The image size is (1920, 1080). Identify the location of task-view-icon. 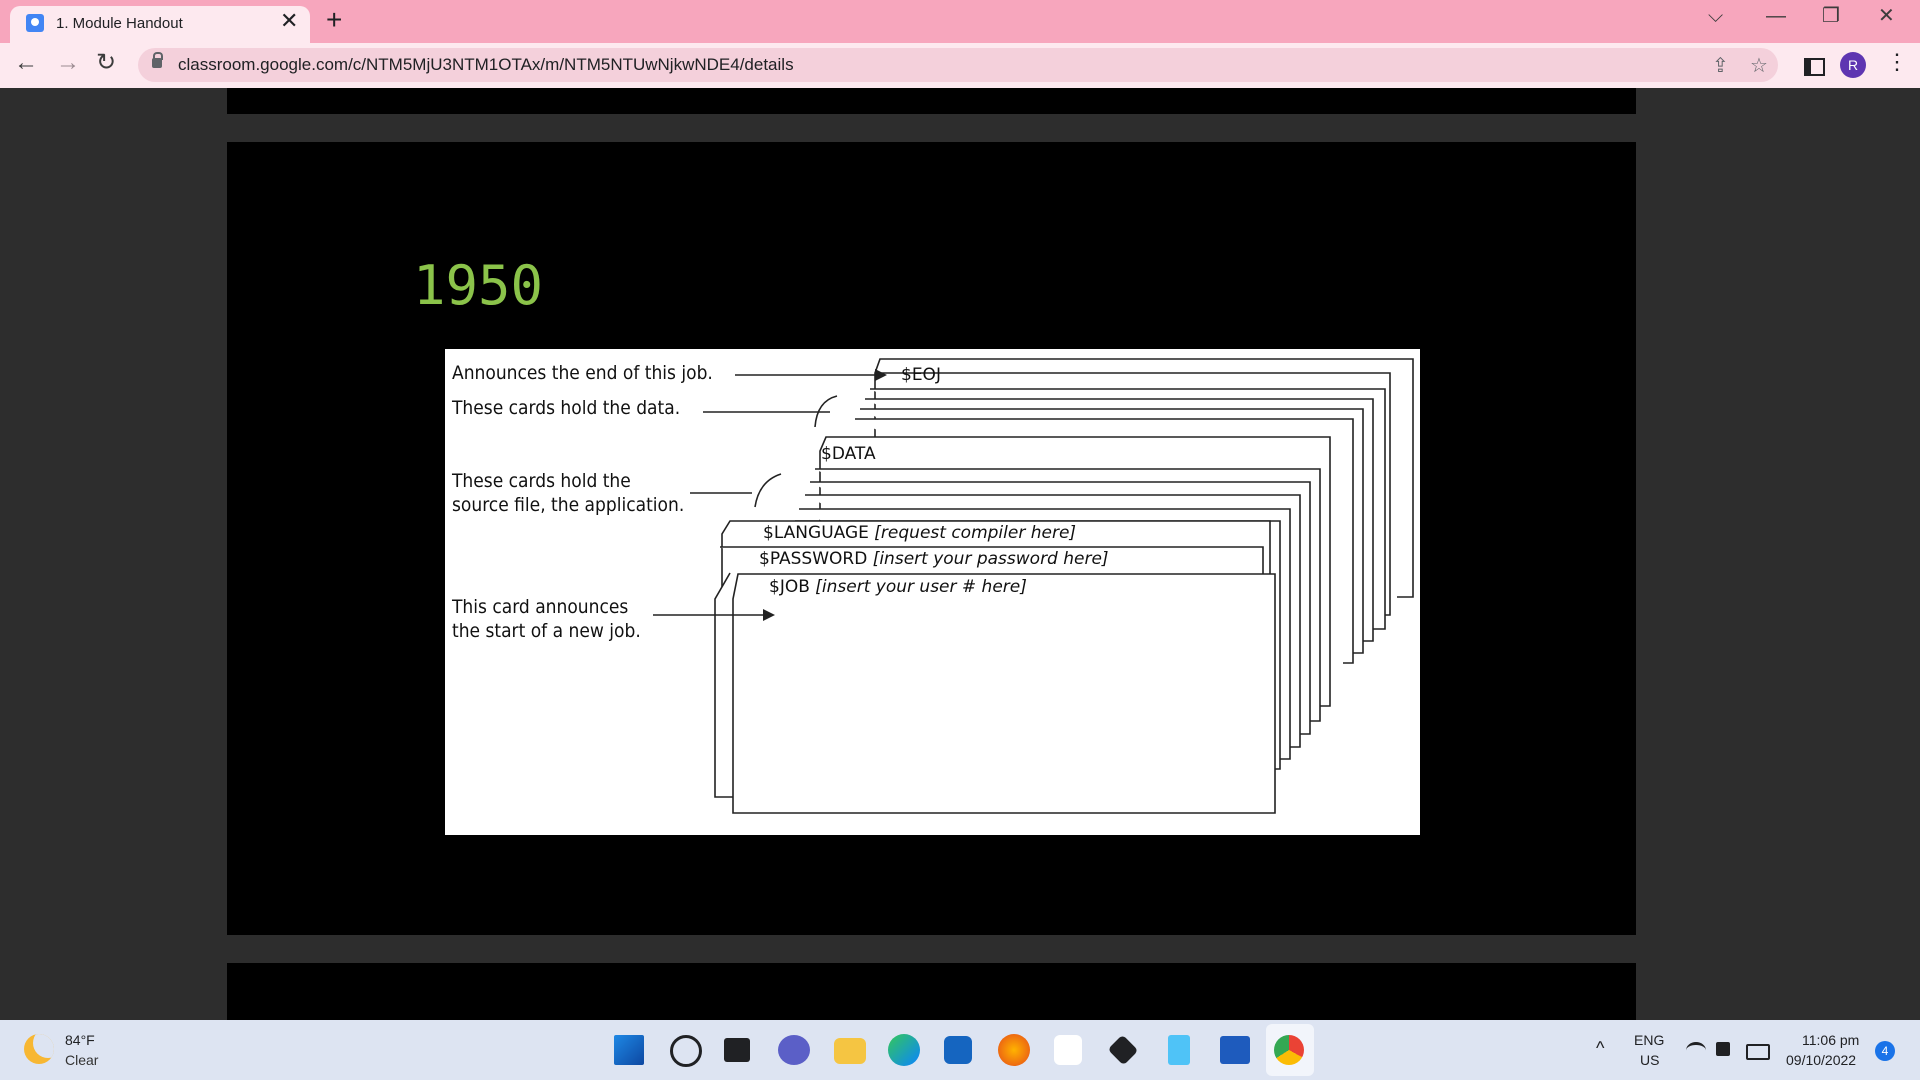
(737, 1050).